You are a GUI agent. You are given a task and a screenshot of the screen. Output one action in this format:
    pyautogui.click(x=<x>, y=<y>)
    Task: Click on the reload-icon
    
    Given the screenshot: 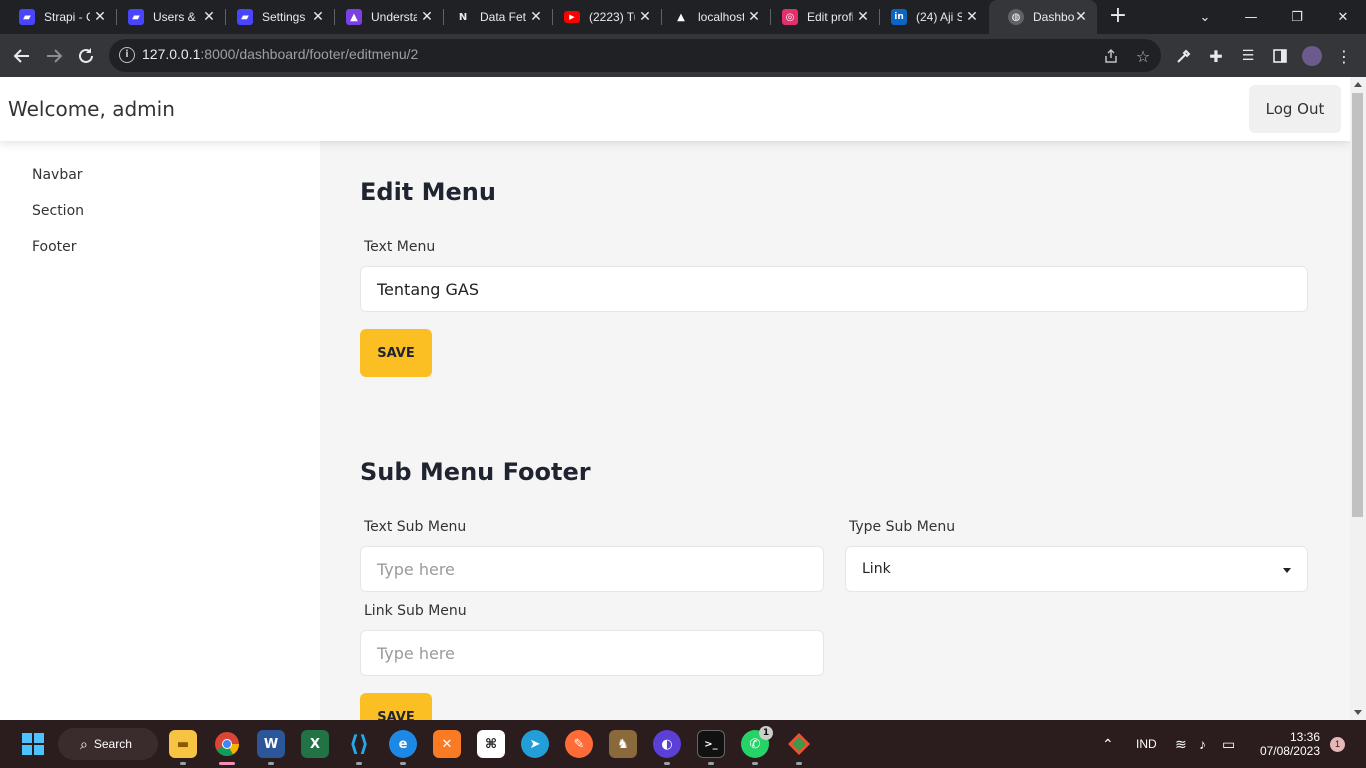 What is the action you would take?
    pyautogui.click(x=86, y=56)
    